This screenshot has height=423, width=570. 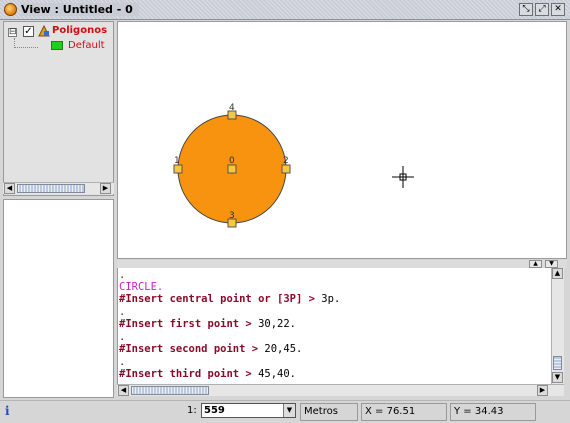 What do you see at coordinates (293, 165) in the screenshot?
I see `map-drawing: 0 1 2 3 4` at bounding box center [293, 165].